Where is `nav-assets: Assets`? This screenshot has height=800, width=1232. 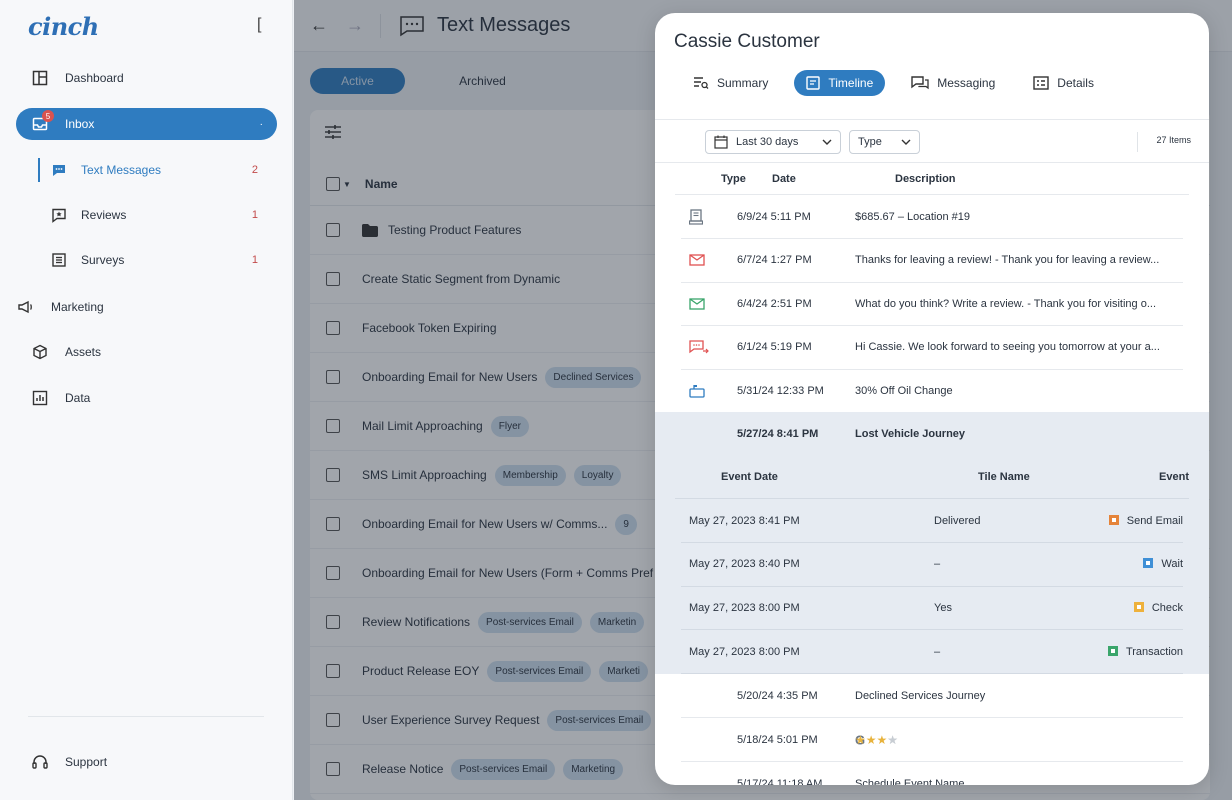
nav-assets: Assets is located at coordinates (146, 352).